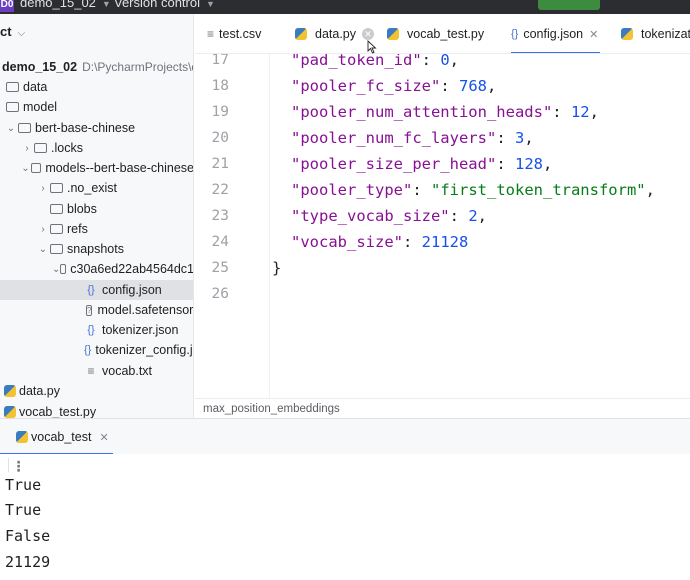 Image resolution: width=690 pixels, height=580 pixels. Describe the element at coordinates (96, 290) in the screenshot. I see `tree-item-config-json: {} config.json` at that location.